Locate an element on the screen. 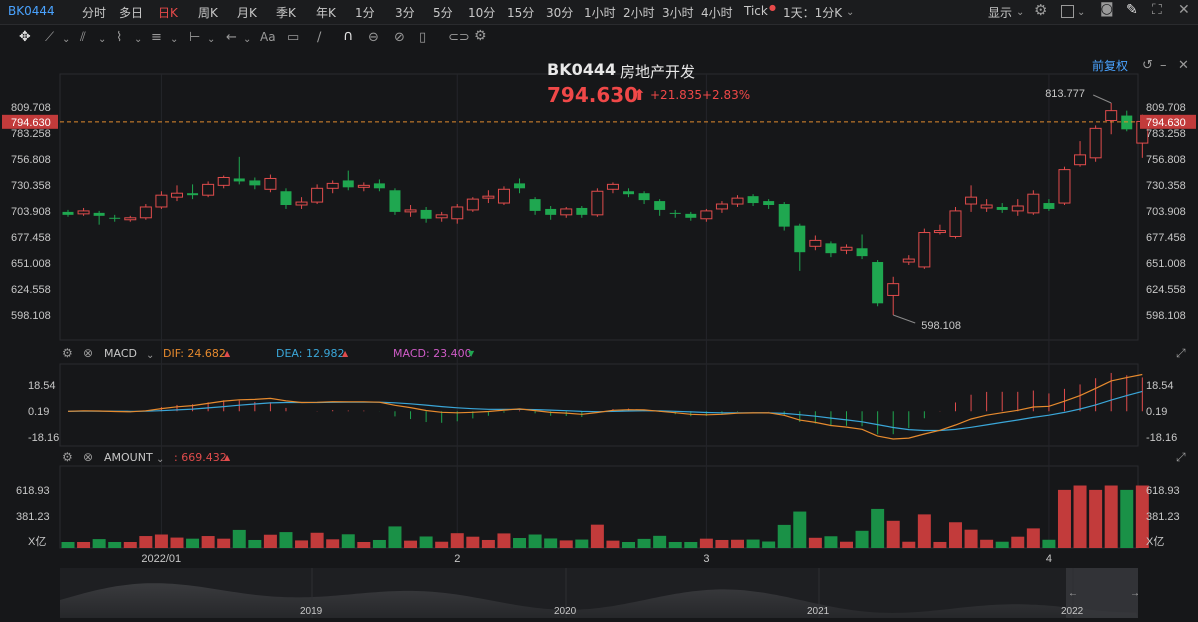 This screenshot has height=622, width=1198. low-annotation: 598.108 is located at coordinates (941, 326).